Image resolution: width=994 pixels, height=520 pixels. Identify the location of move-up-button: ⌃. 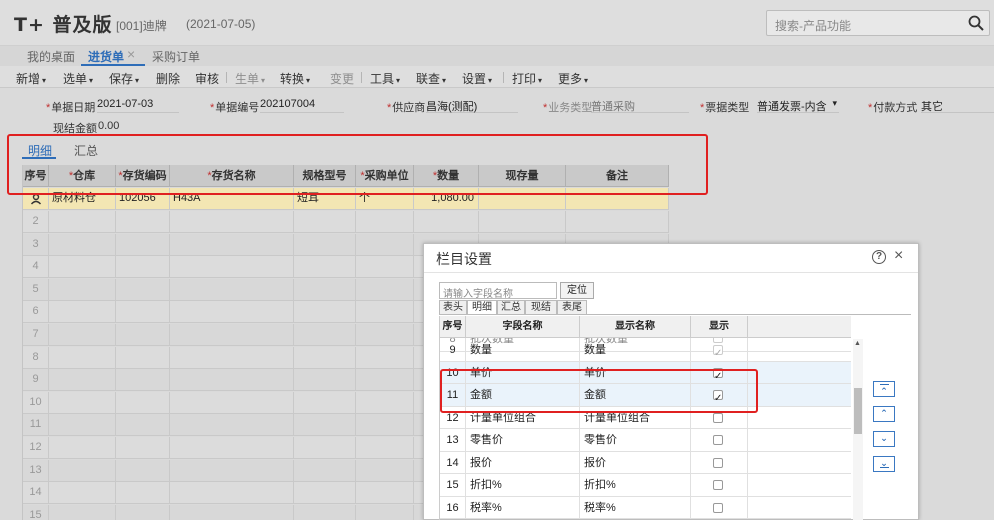
(884, 414).